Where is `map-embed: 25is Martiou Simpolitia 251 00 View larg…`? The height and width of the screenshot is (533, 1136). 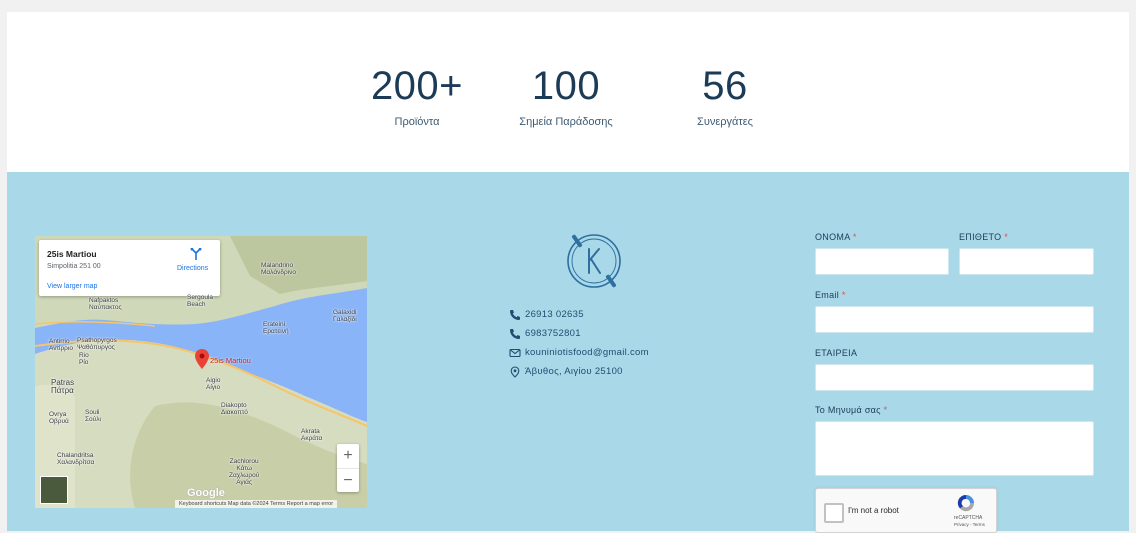 map-embed: 25is Martiou Simpolitia 251 00 View larg… is located at coordinates (201, 372).